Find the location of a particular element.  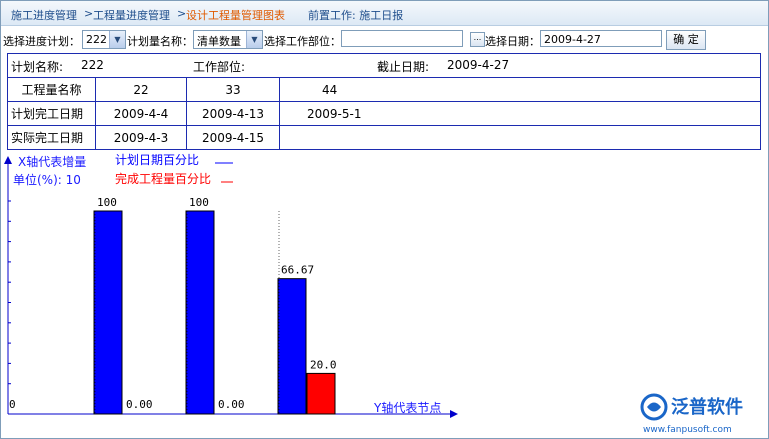

plan-select: 222 ▼ is located at coordinates (104, 39).